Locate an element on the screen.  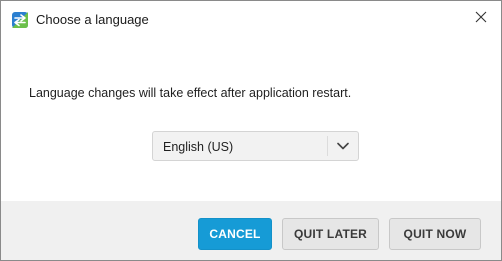
close-button is located at coordinates (481, 19).